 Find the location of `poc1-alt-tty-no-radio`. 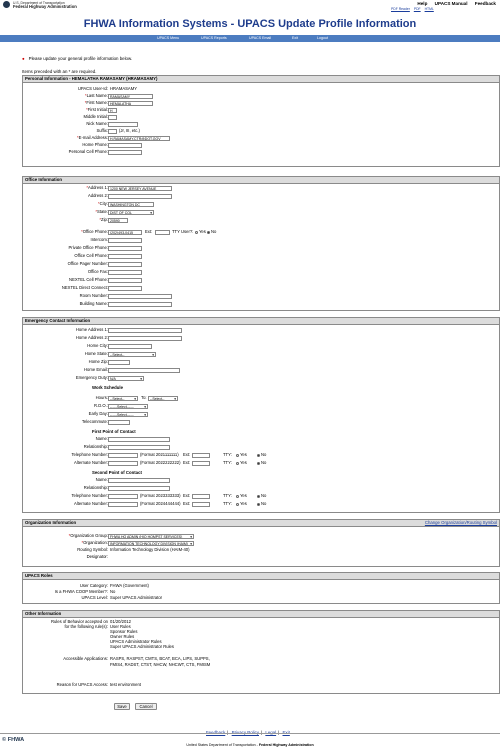

poc1-alt-tty-no-radio is located at coordinates (258, 463).